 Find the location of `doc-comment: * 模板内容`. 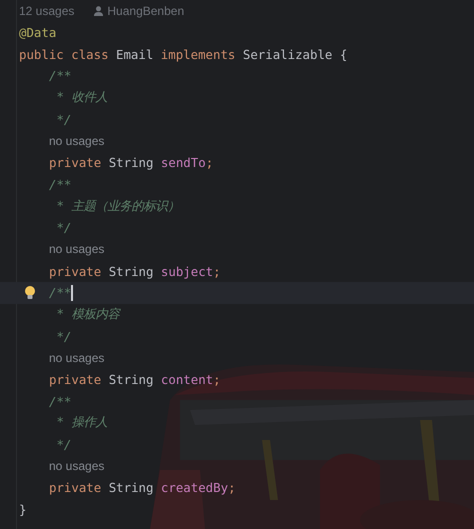

doc-comment: * 模板内容 is located at coordinates (87, 314).